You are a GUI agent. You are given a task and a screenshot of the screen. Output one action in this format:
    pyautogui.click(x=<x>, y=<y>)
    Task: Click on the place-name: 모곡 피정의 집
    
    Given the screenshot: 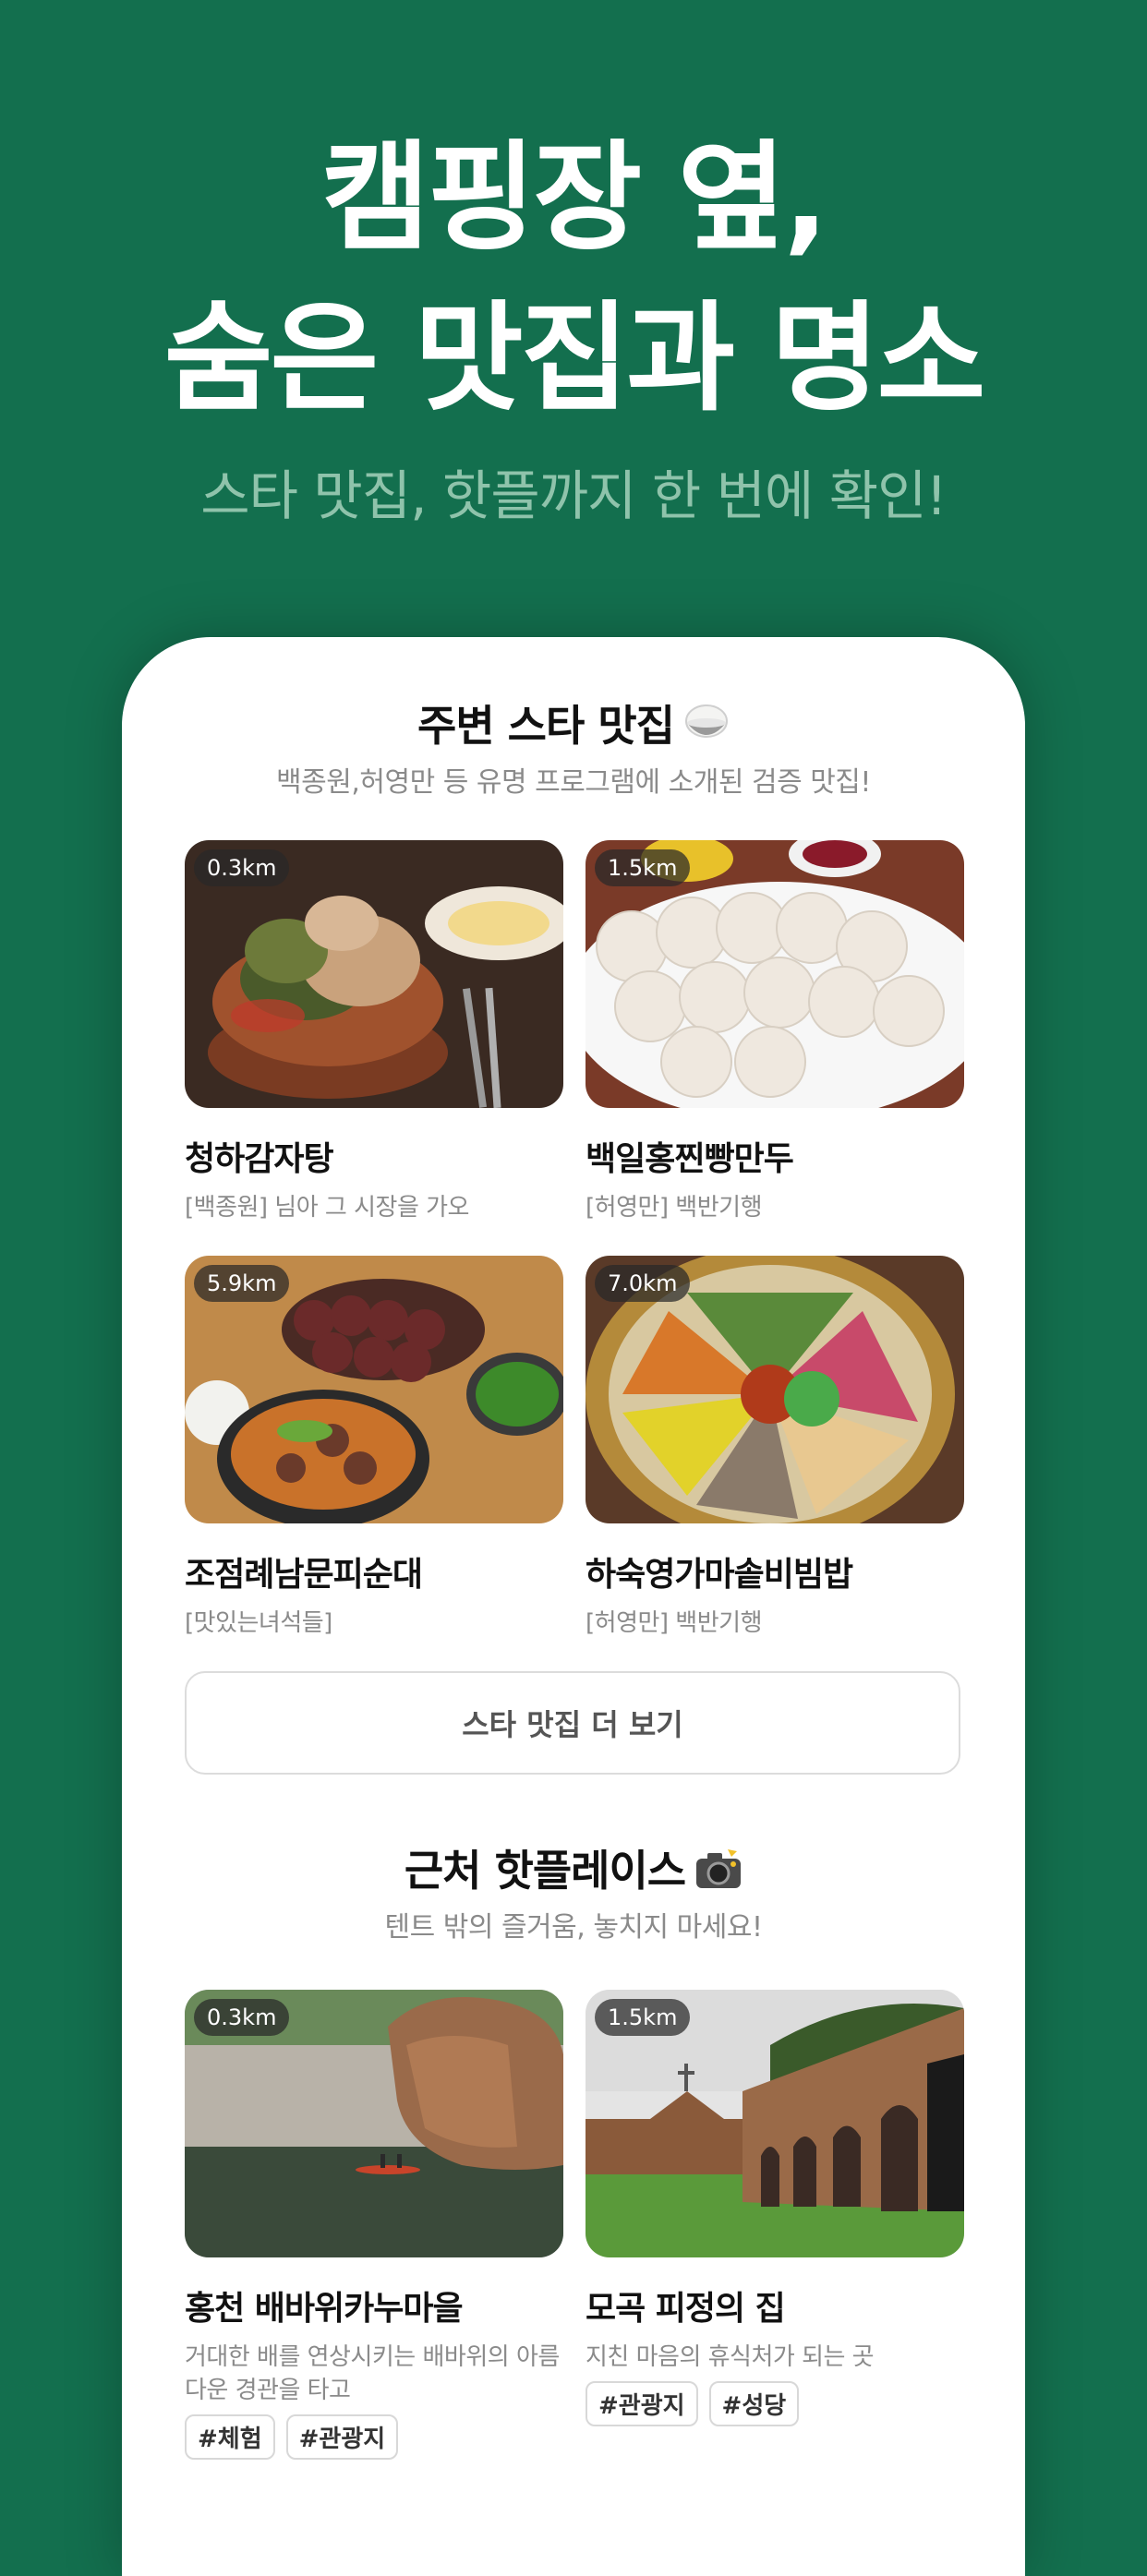 What is the action you would take?
    pyautogui.click(x=686, y=2309)
    